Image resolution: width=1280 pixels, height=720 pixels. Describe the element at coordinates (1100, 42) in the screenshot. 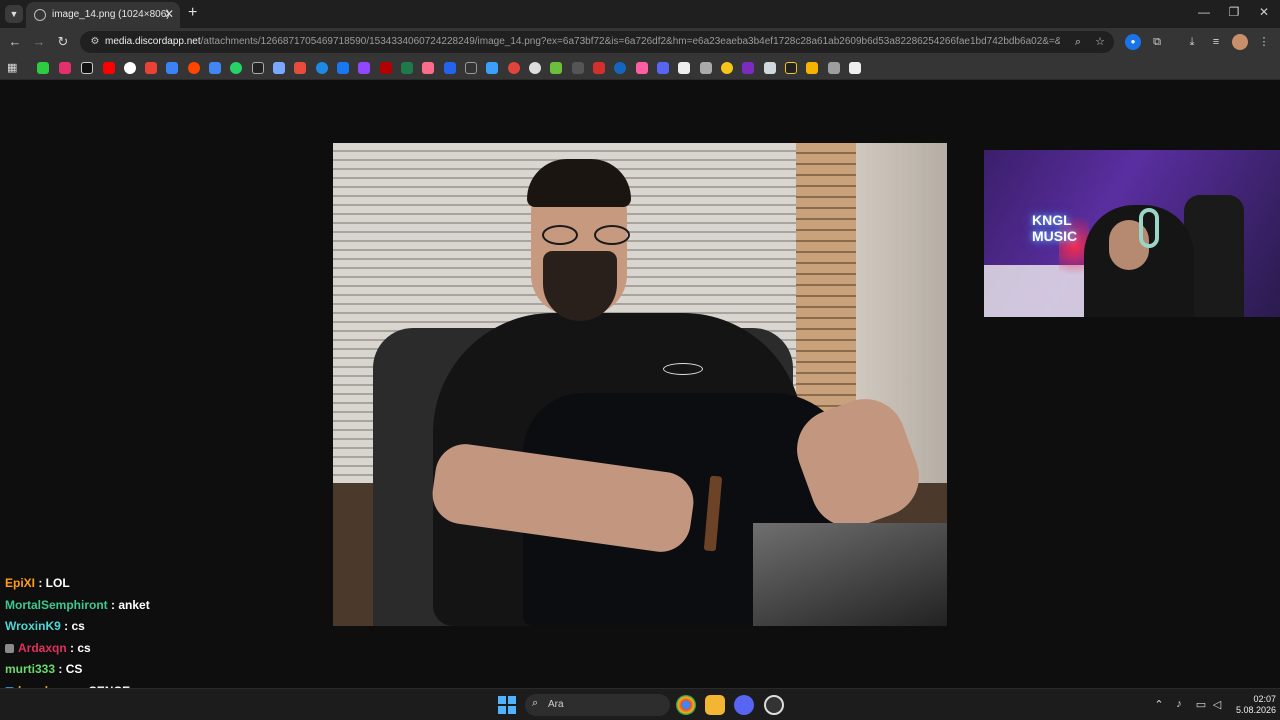

I see `bookmark-star-icon: ☆` at that location.